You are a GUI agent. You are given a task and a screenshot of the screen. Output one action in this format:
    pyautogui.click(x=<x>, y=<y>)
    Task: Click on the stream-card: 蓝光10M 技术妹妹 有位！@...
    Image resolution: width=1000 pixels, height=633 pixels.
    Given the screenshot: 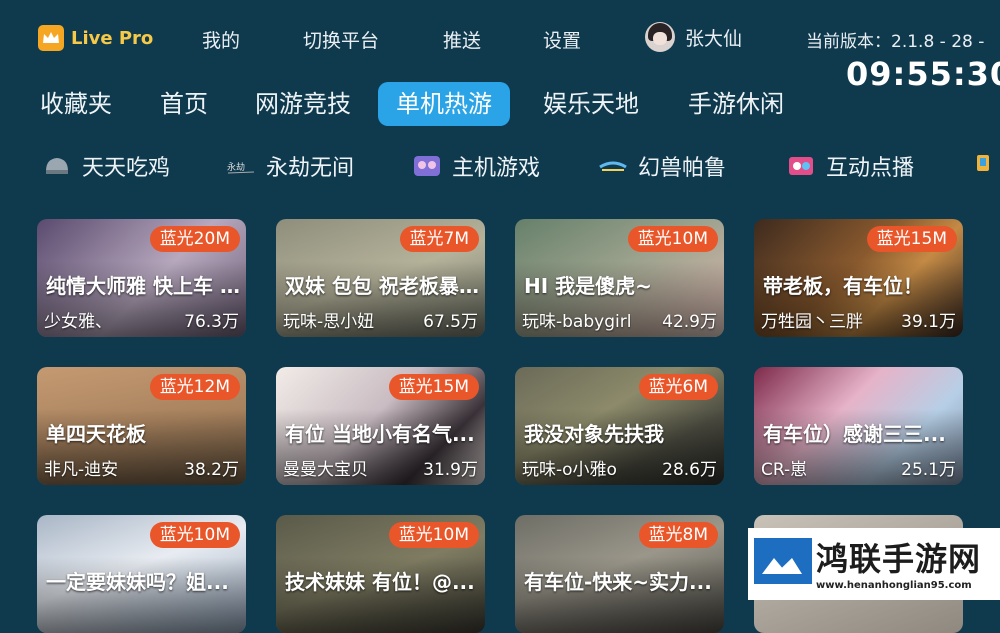 What is the action you would take?
    pyautogui.click(x=380, y=574)
    